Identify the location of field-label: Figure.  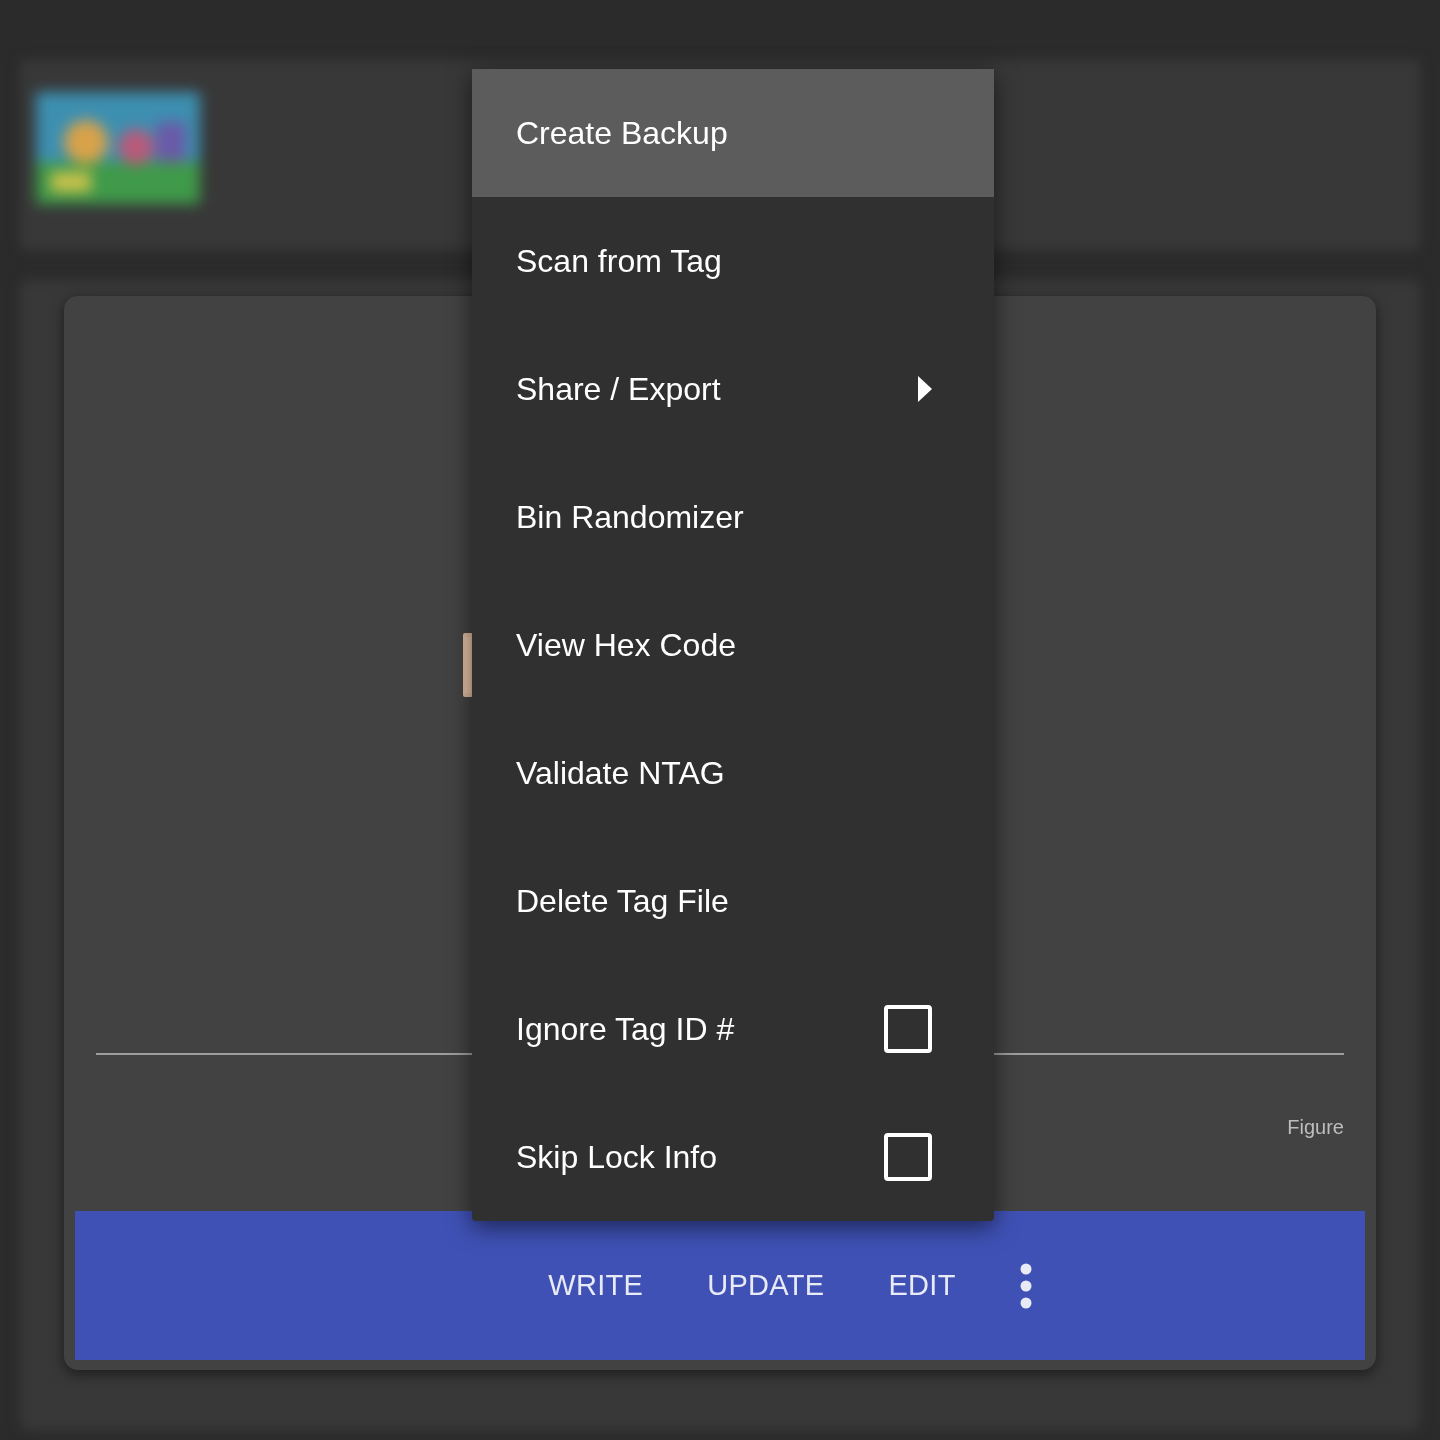
(1315, 1127).